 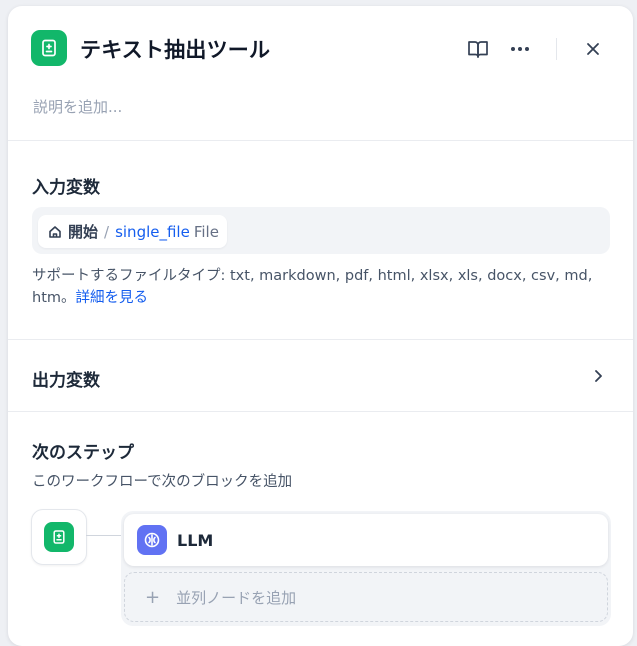 I want to click on chevron-right-icon, so click(x=598, y=376).